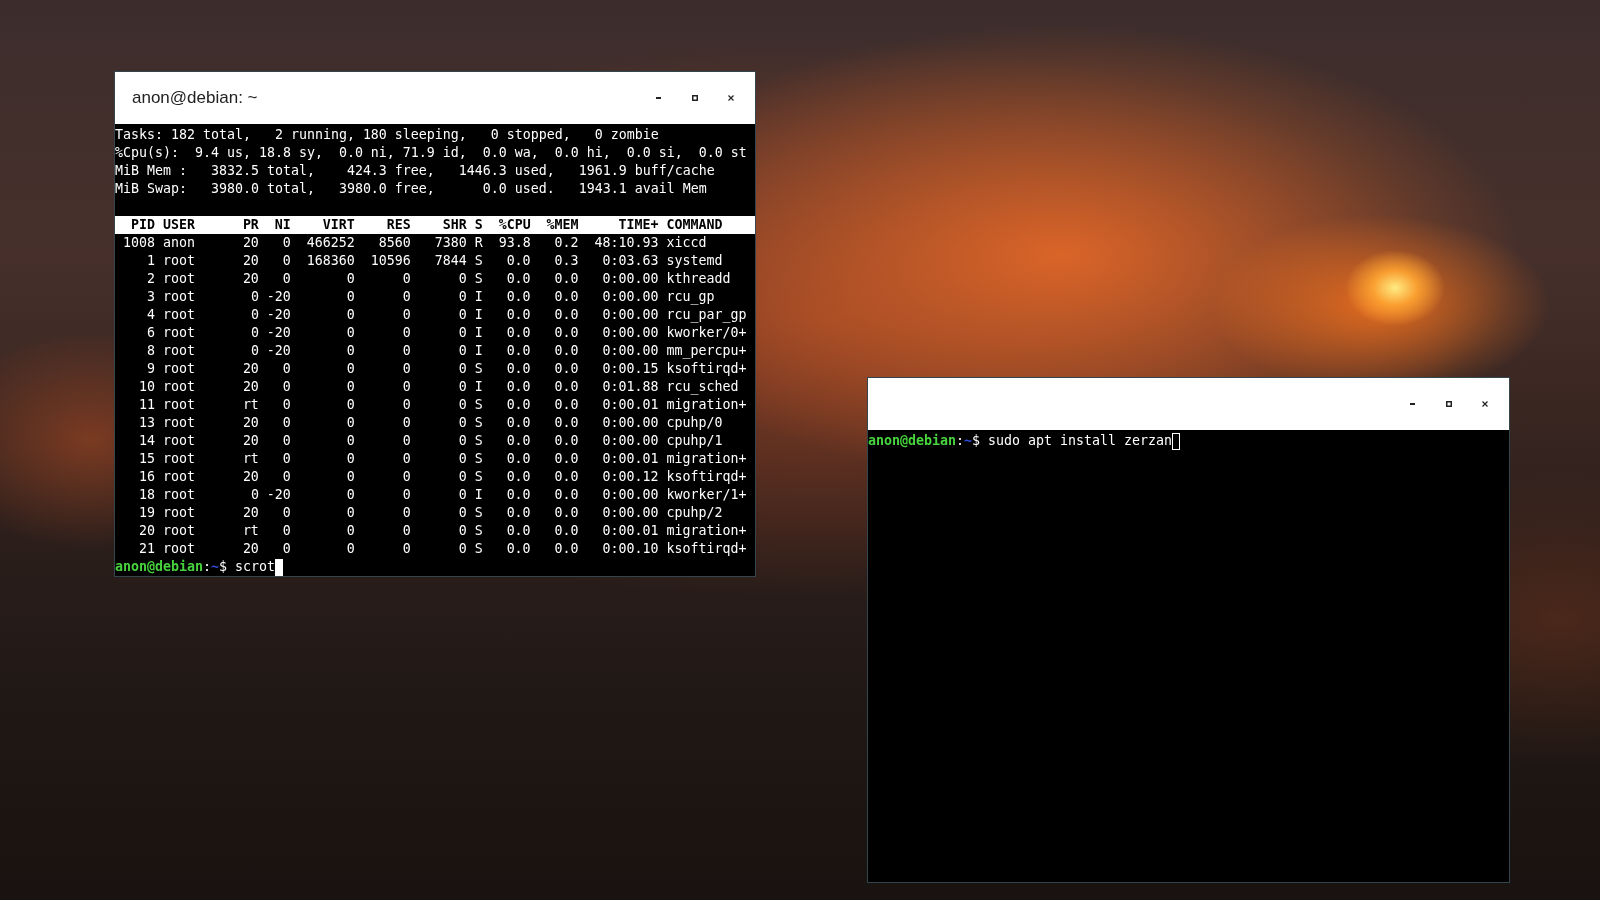 The width and height of the screenshot is (1600, 900). I want to click on command-line: anon@debian:~$ sudo apt install zerzan, so click(1020, 441).